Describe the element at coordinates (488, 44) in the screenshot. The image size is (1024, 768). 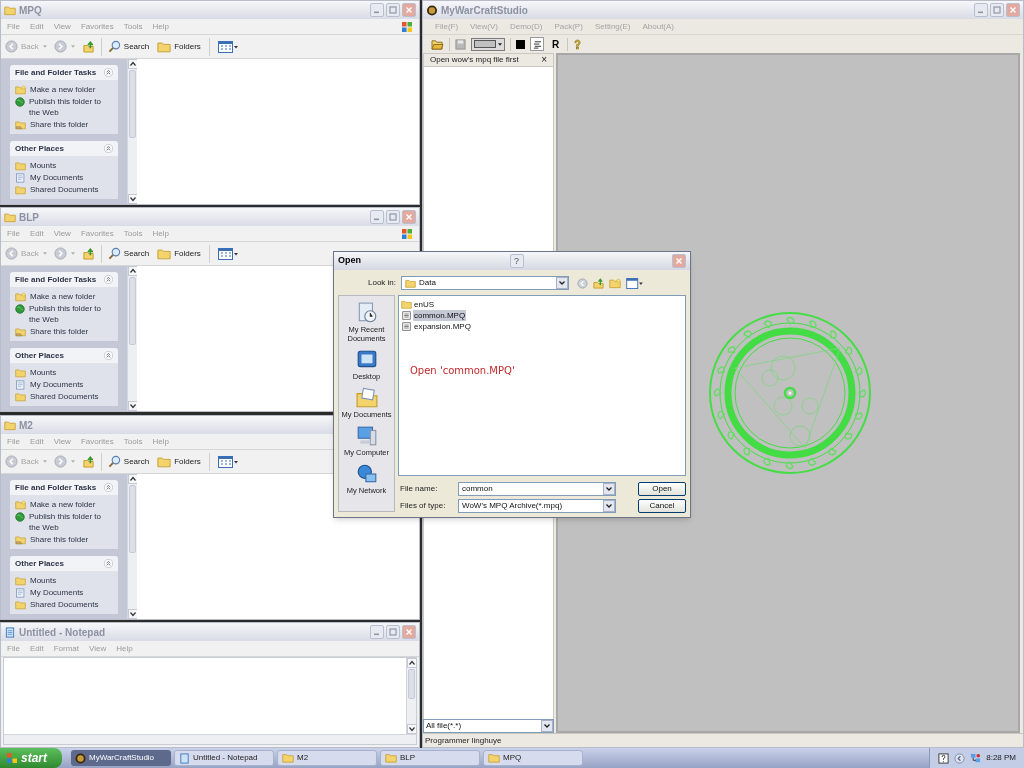
I see `color-dropdown` at that location.